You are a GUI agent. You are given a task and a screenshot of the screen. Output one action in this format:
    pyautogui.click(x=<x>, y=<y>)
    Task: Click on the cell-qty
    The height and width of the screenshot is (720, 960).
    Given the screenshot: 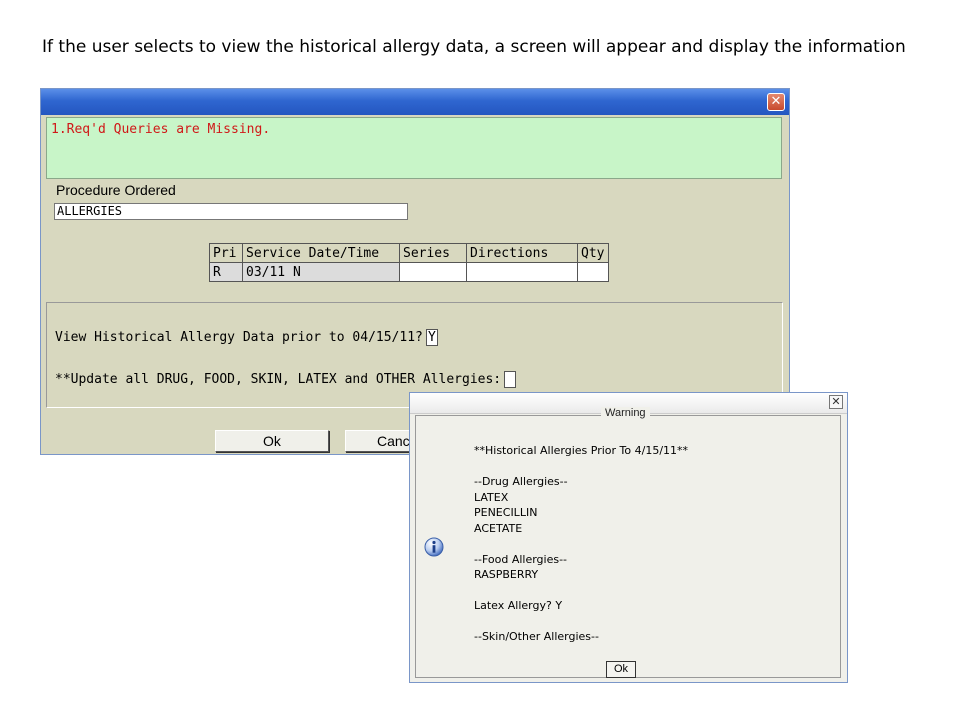 What is the action you would take?
    pyautogui.click(x=593, y=272)
    